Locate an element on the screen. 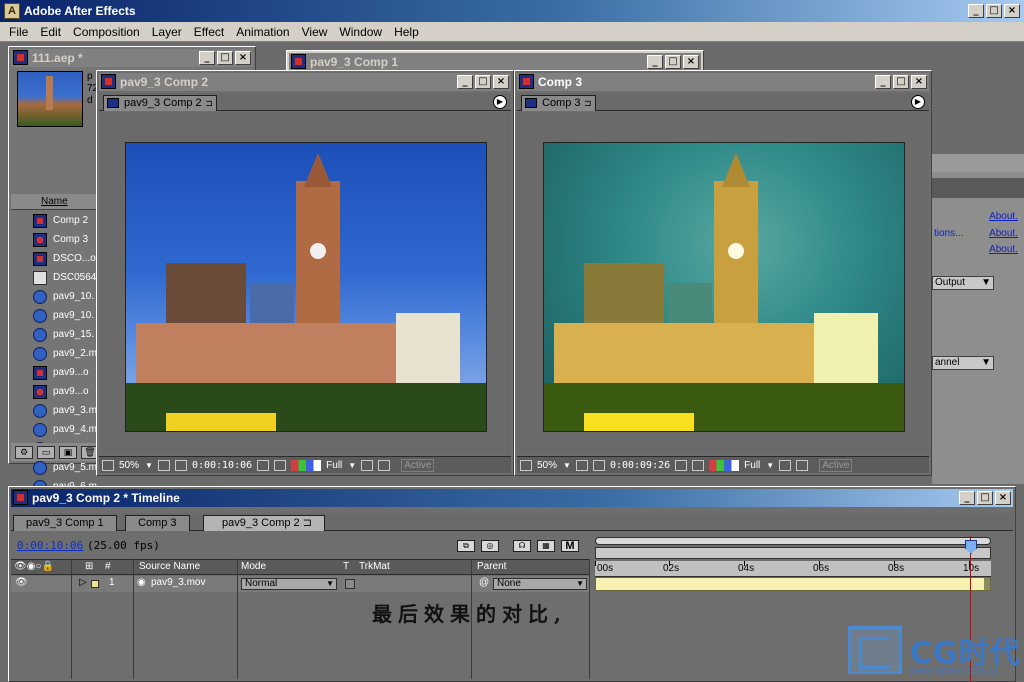 Image resolution: width=1024 pixels, height=682 pixels. column-trkmat: TrkMat is located at coordinates (374, 566).